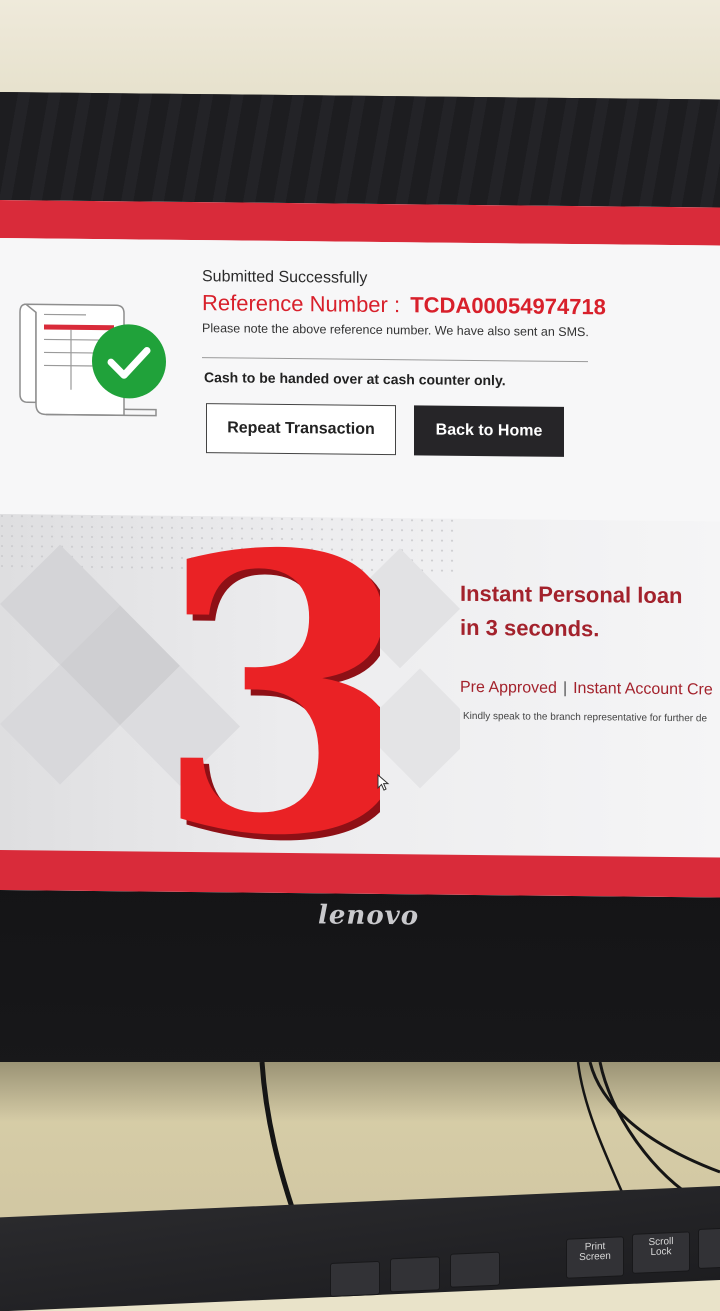  Describe the element at coordinates (267, 684) in the screenshot. I see `svg-text: 3` at that location.